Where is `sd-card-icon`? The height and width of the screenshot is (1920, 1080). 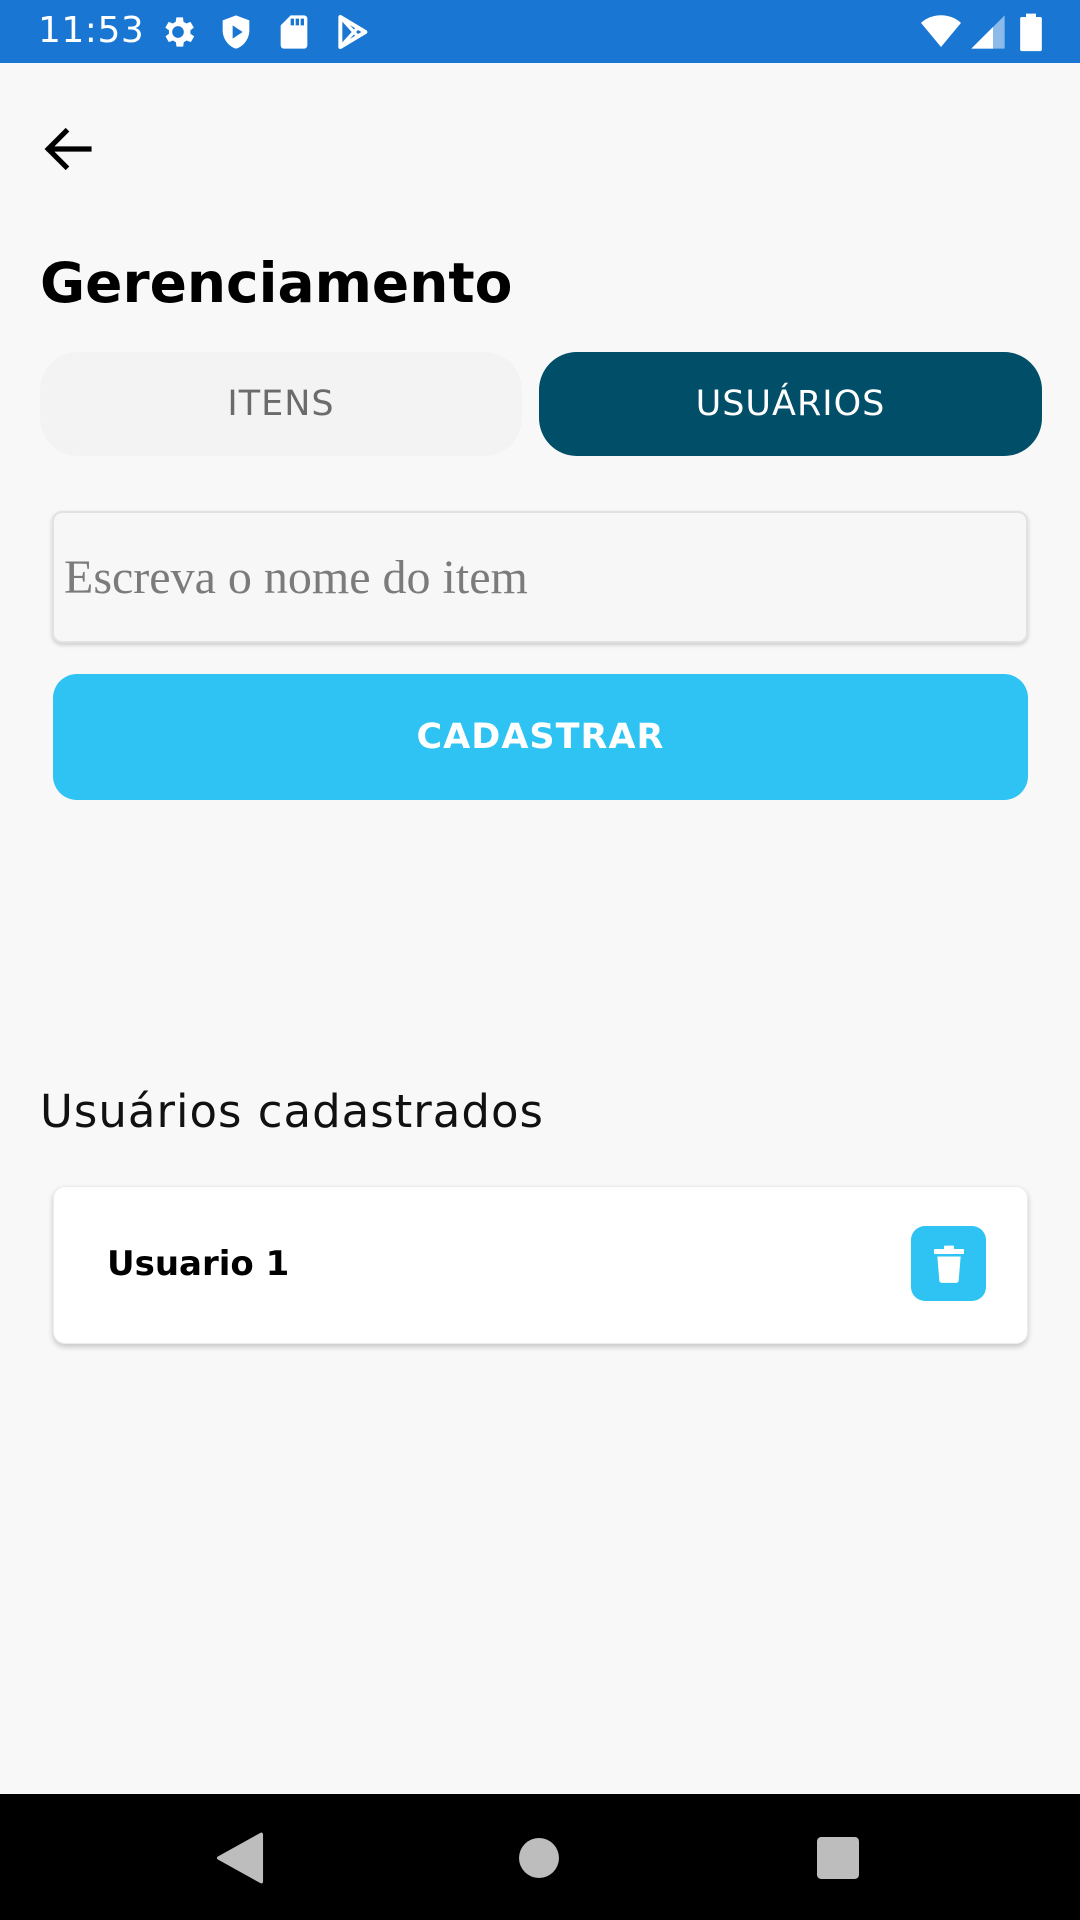
sd-card-icon is located at coordinates (294, 32).